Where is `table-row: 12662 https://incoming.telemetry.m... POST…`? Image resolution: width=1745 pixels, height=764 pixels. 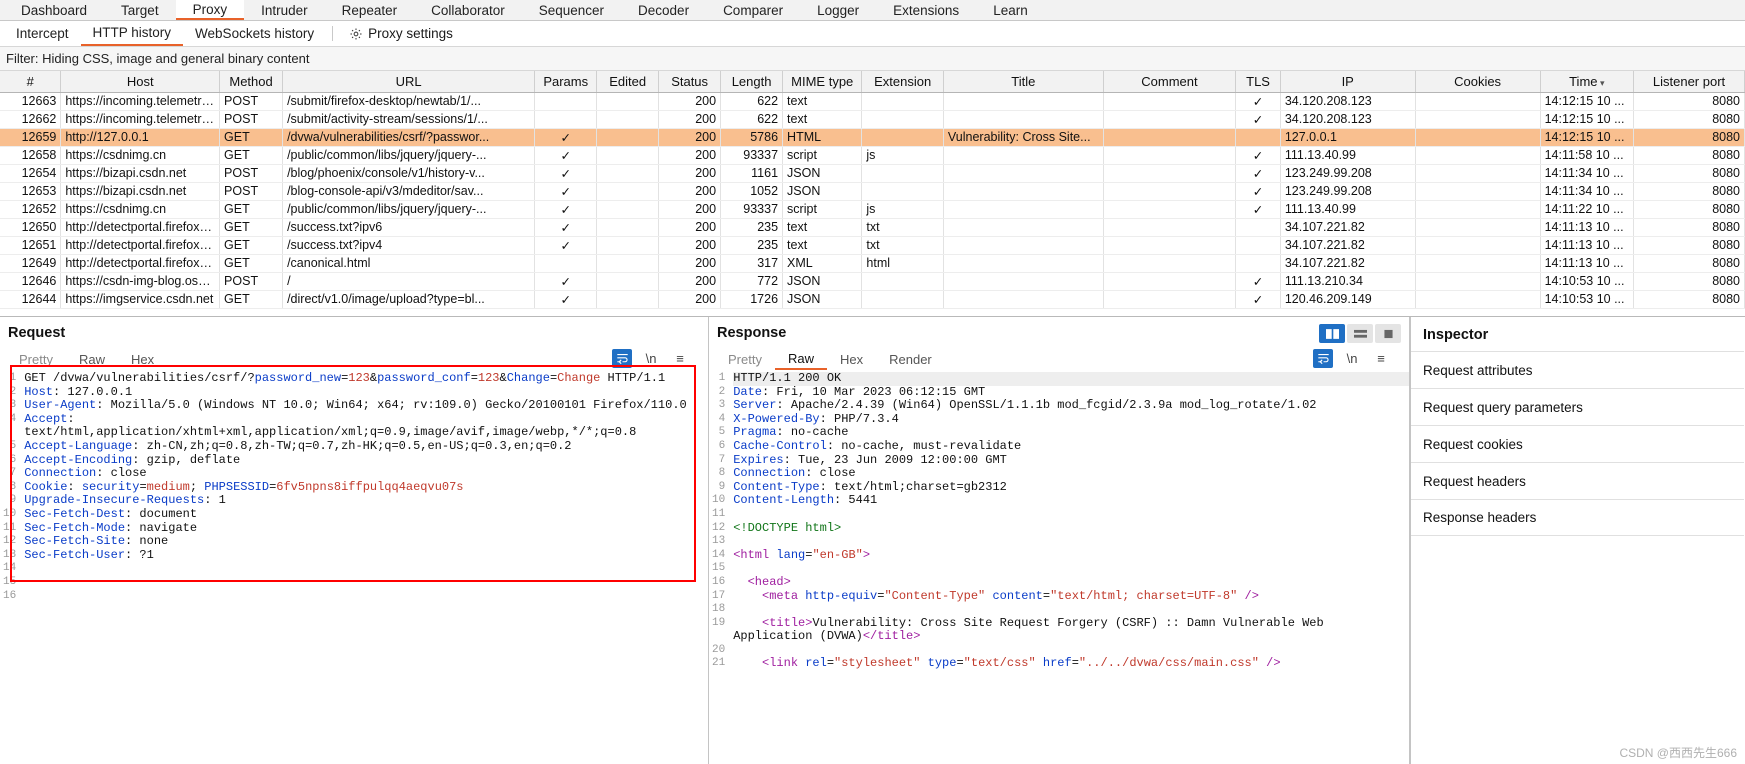 table-row: 12662 https://incoming.telemetry.m... POST… is located at coordinates (872, 119).